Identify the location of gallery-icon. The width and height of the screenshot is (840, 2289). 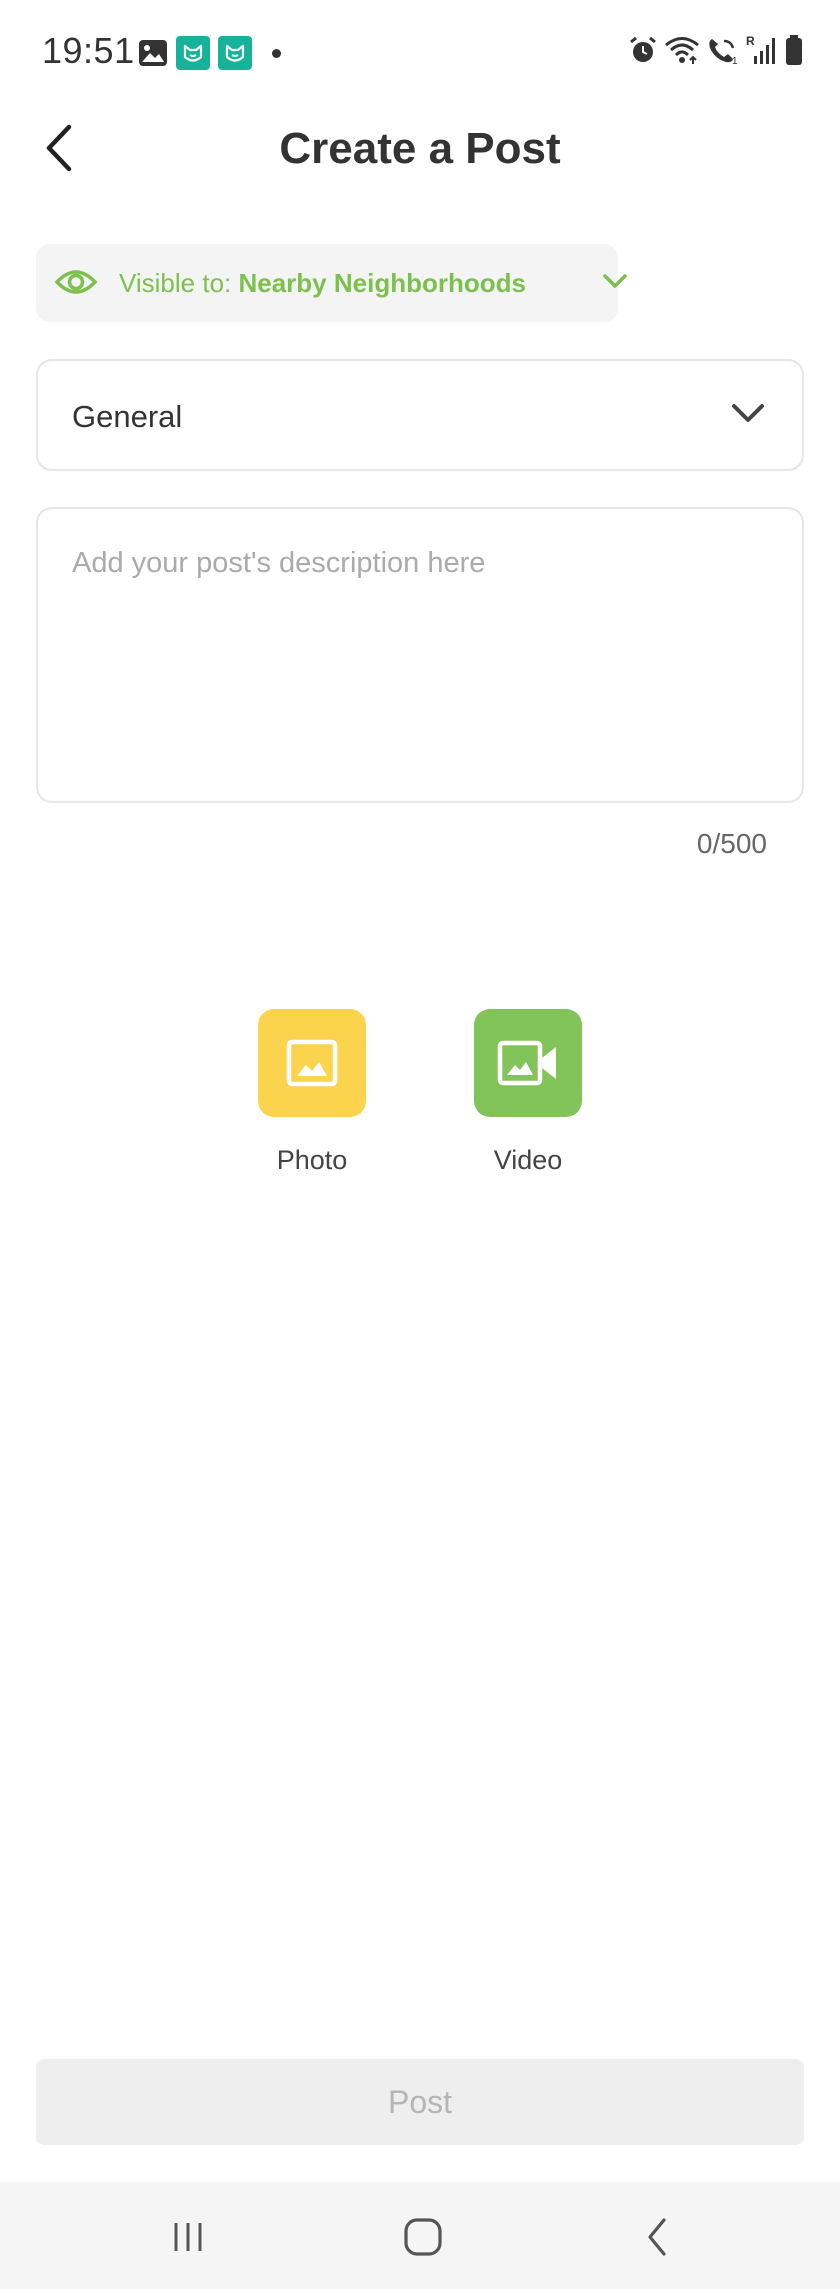
(153, 53).